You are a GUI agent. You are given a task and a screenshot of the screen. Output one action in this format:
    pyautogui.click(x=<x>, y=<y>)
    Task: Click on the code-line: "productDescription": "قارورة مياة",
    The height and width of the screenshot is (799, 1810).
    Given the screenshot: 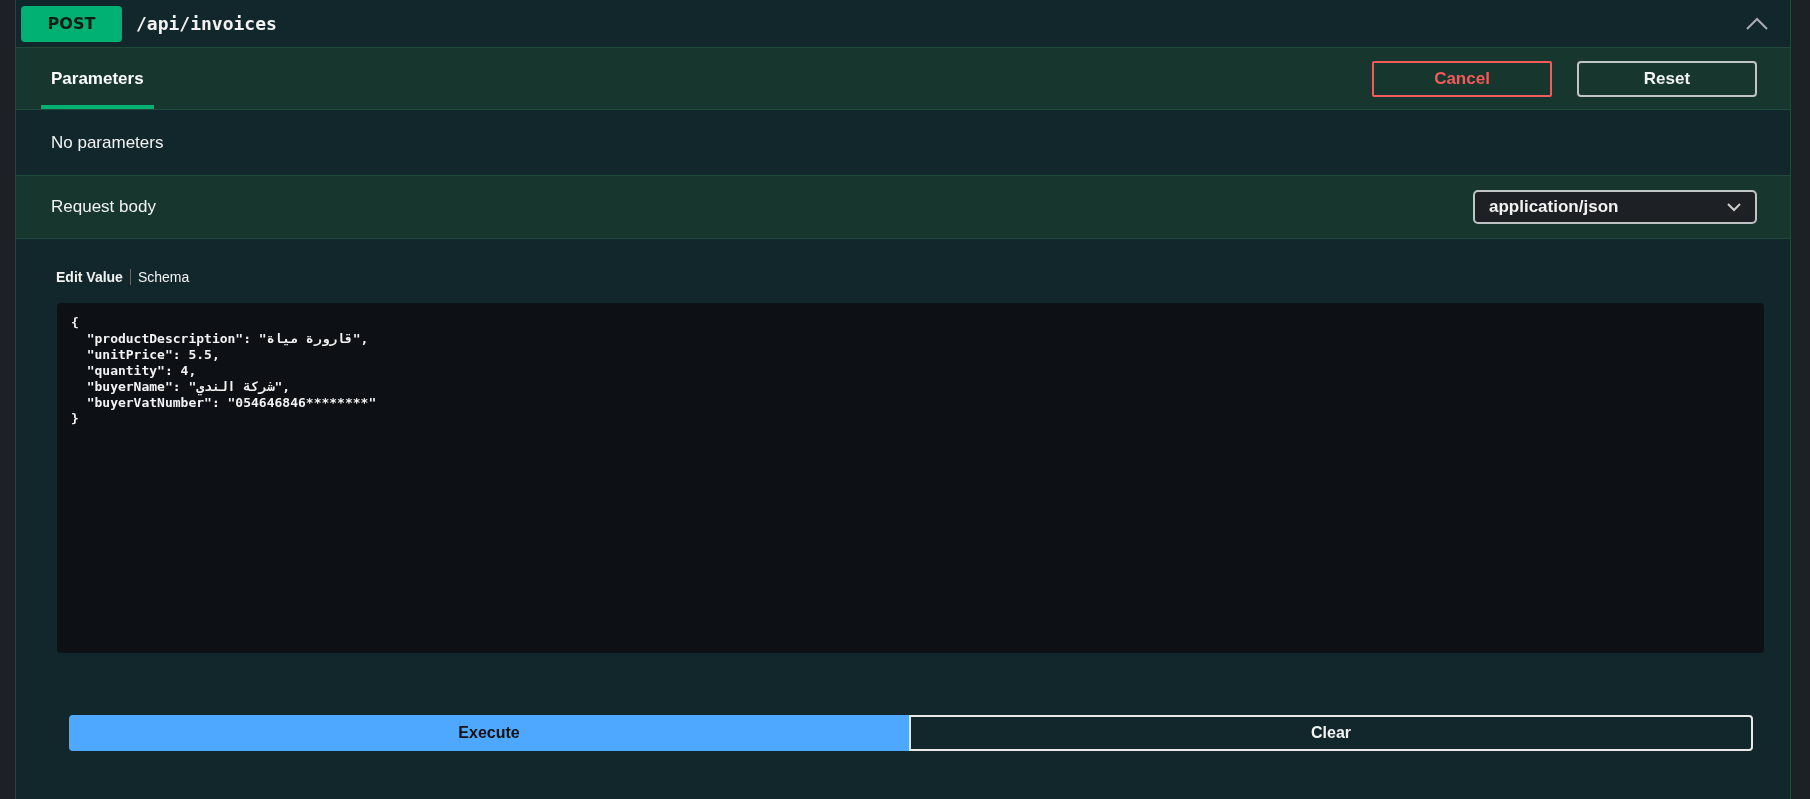 What is the action you would take?
    pyautogui.click(x=227, y=339)
    